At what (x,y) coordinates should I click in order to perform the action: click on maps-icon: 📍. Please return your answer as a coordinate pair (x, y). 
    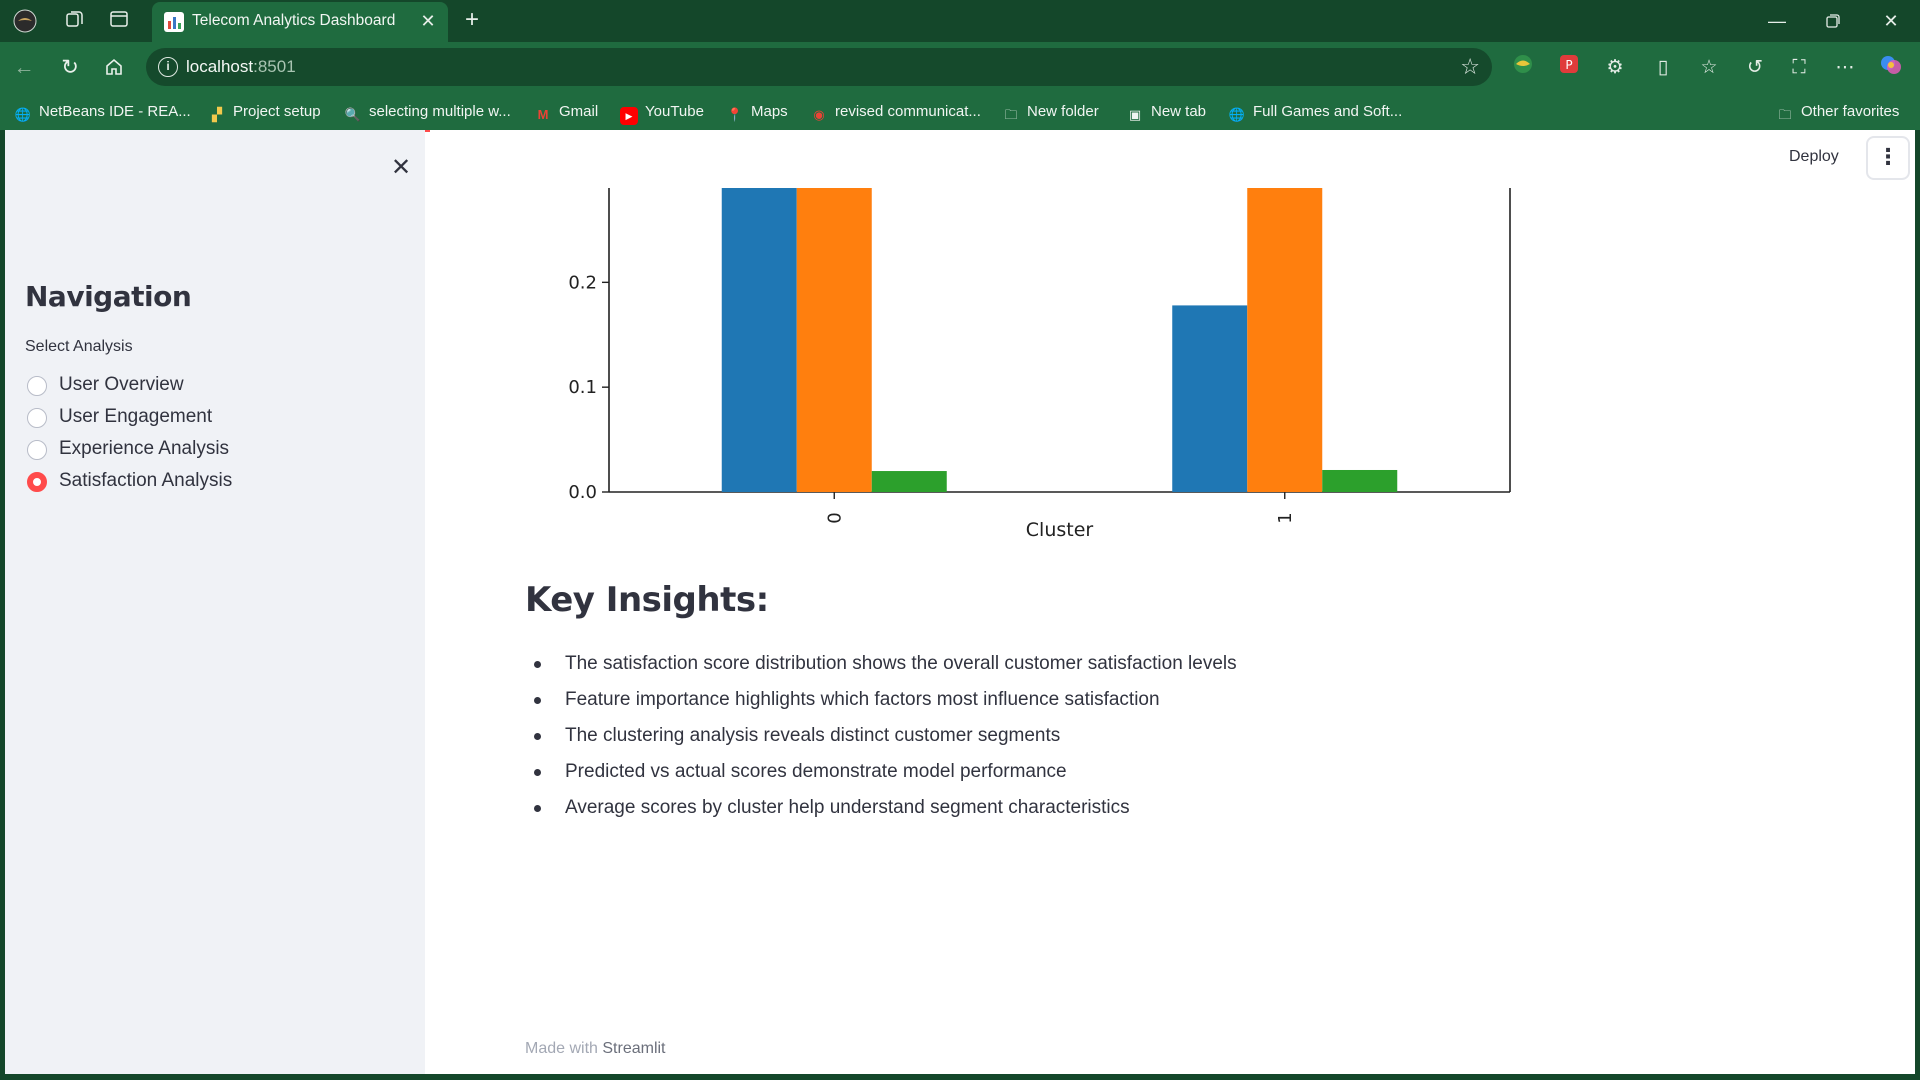
    Looking at the image, I should click on (735, 114).